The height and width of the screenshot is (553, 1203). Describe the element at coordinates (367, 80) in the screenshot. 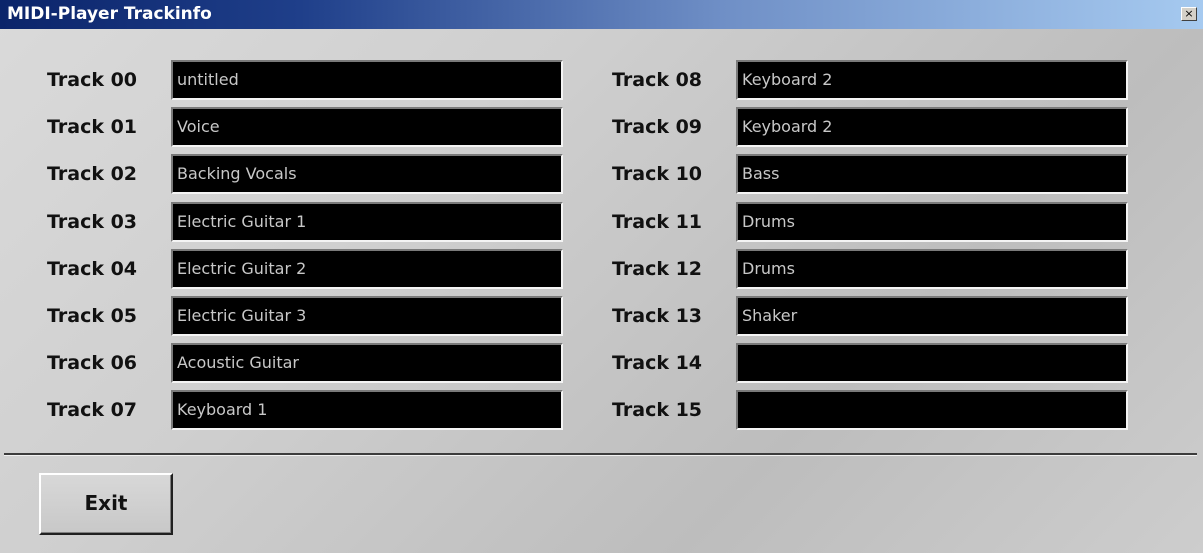

I see `track-name-field-00: untitled` at that location.